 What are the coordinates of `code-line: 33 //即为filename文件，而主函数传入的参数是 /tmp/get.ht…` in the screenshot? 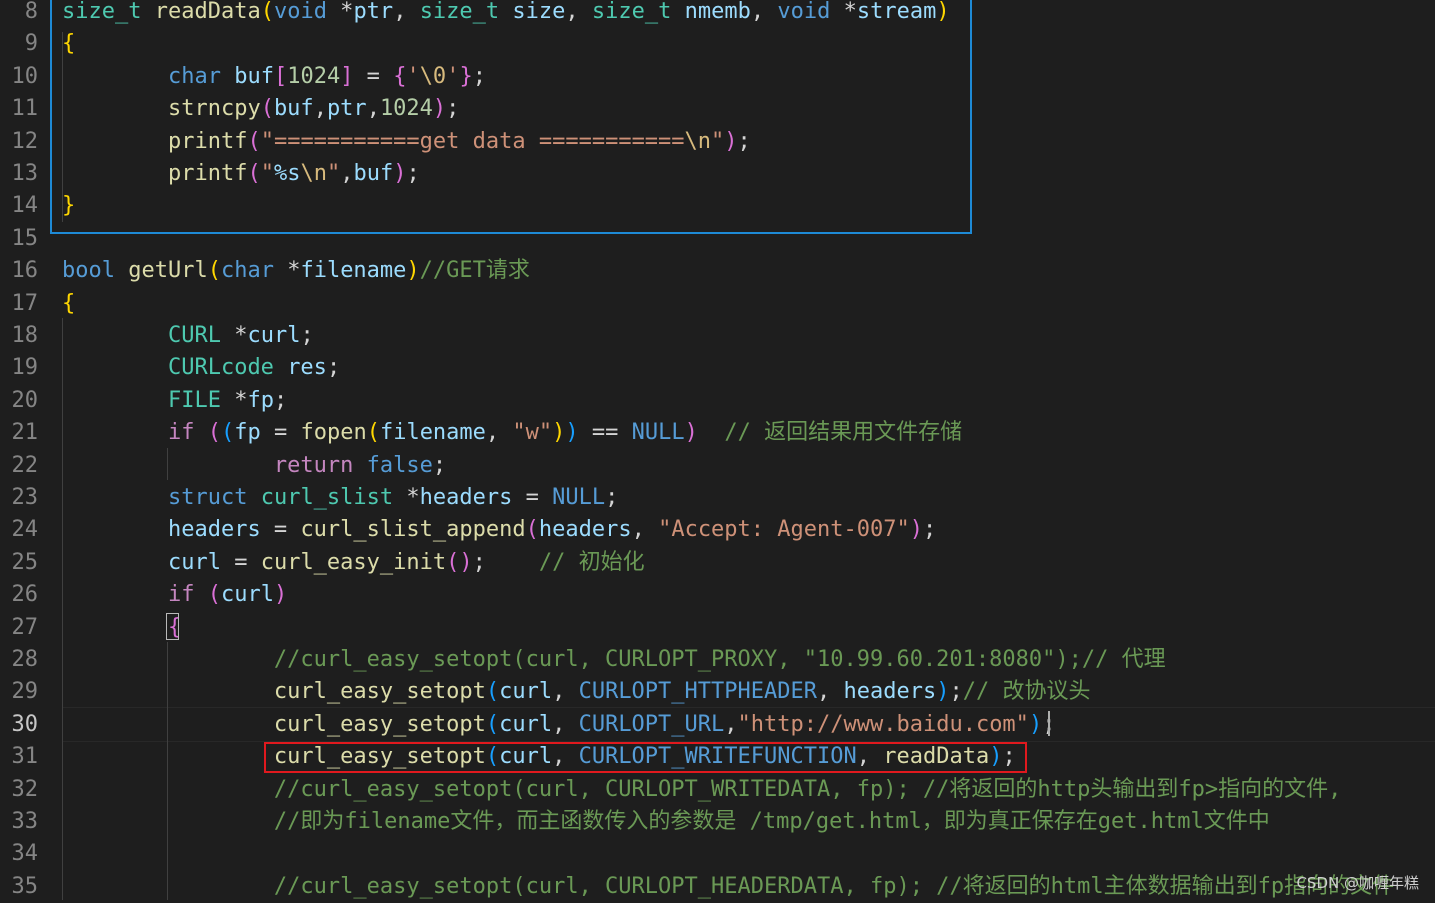 It's located at (717, 822).